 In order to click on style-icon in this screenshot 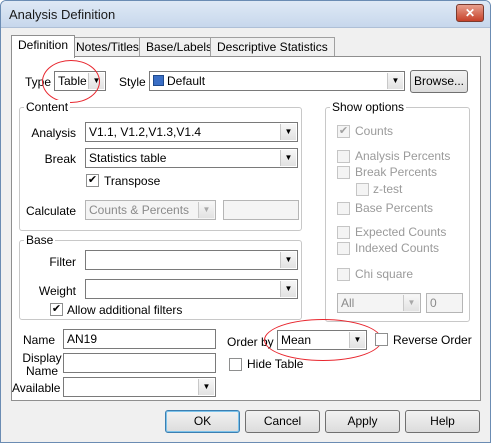, I will do `click(158, 80)`.